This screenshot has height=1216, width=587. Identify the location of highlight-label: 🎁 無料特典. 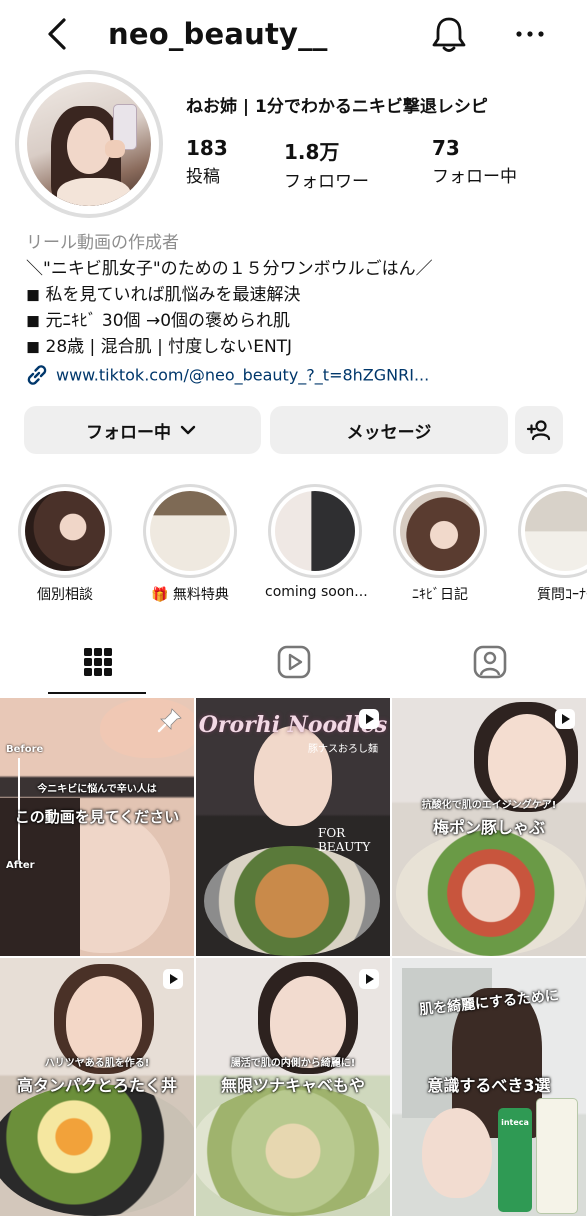
(190, 595).